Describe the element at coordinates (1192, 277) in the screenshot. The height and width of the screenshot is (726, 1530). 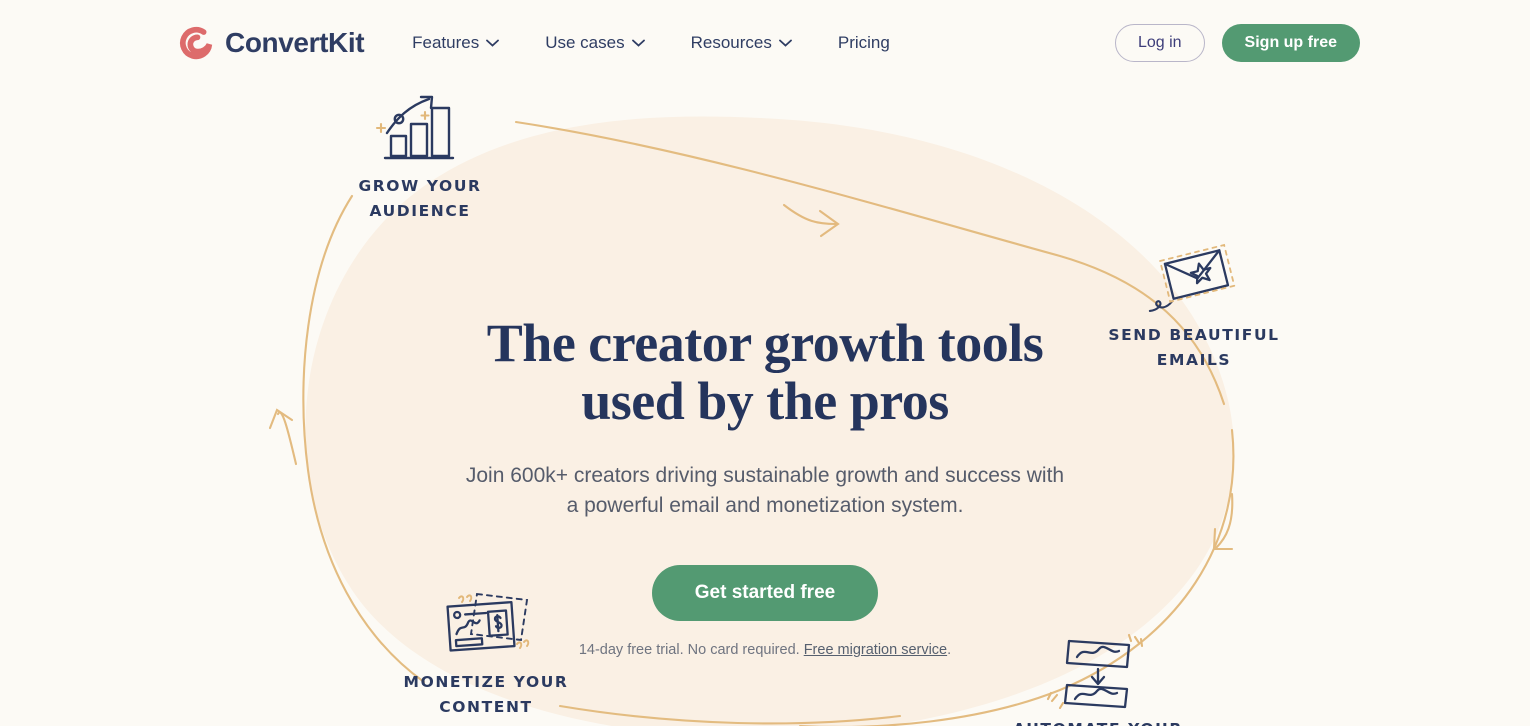
I see `envelope-star-icon` at that location.